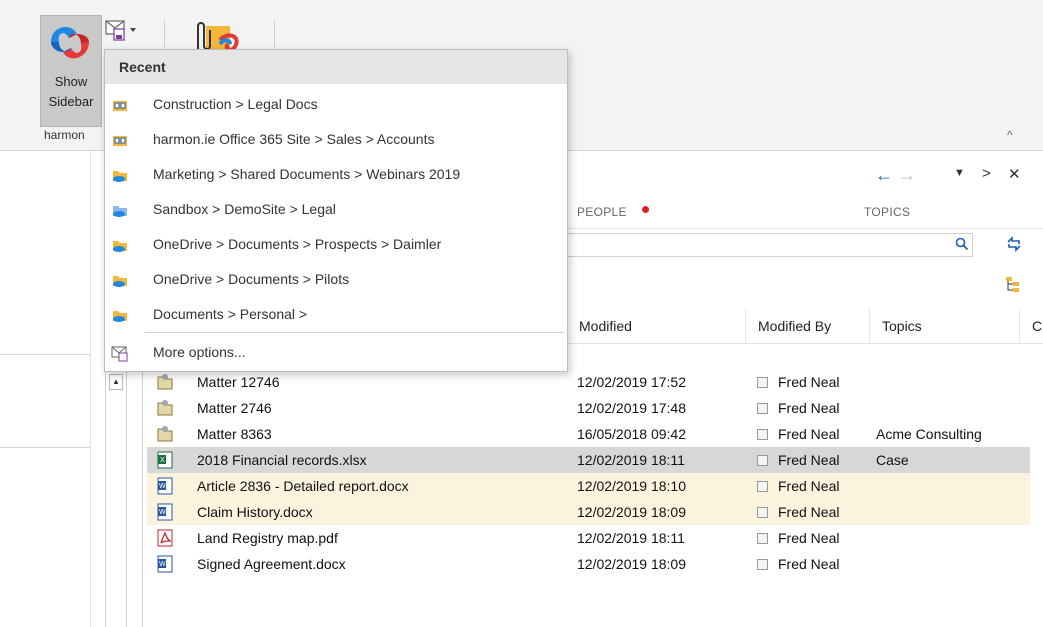  I want to click on list-toolbar, so click(805, 286).